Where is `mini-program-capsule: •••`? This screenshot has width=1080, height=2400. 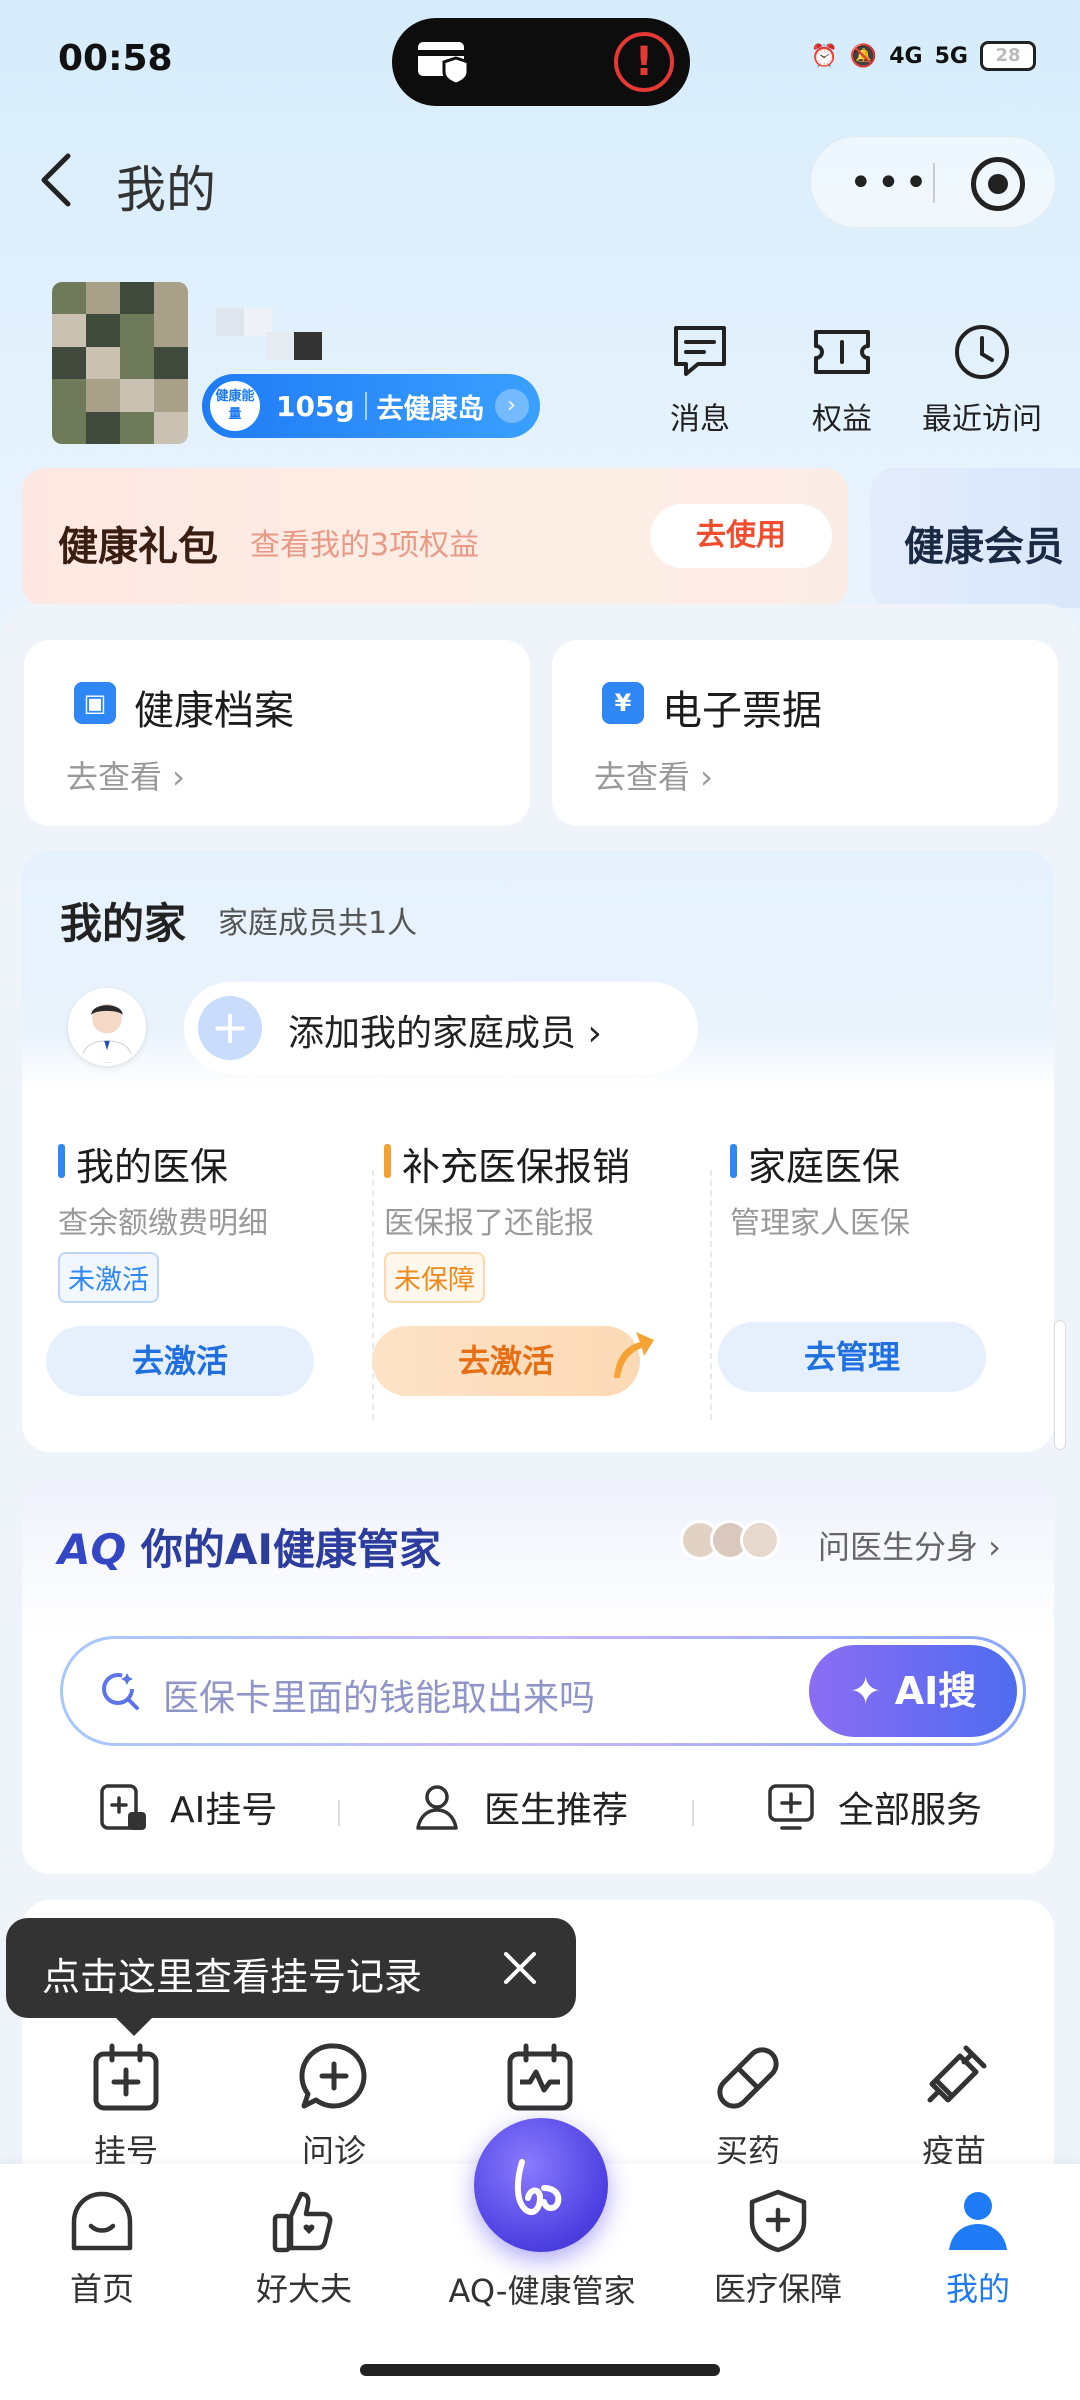 mini-program-capsule: ••• is located at coordinates (933, 182).